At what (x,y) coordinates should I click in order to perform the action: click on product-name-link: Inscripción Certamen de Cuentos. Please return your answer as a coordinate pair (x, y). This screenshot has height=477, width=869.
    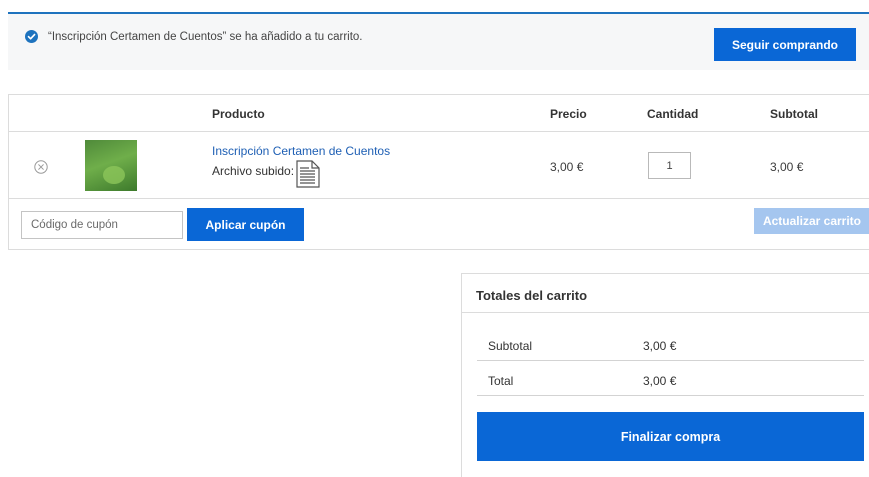
    Looking at the image, I should click on (301, 151).